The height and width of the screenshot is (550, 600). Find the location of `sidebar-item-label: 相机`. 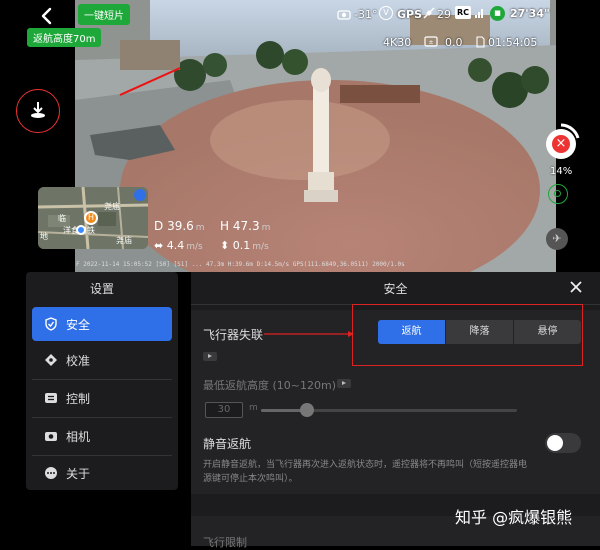

sidebar-item-label: 相机 is located at coordinates (78, 436).